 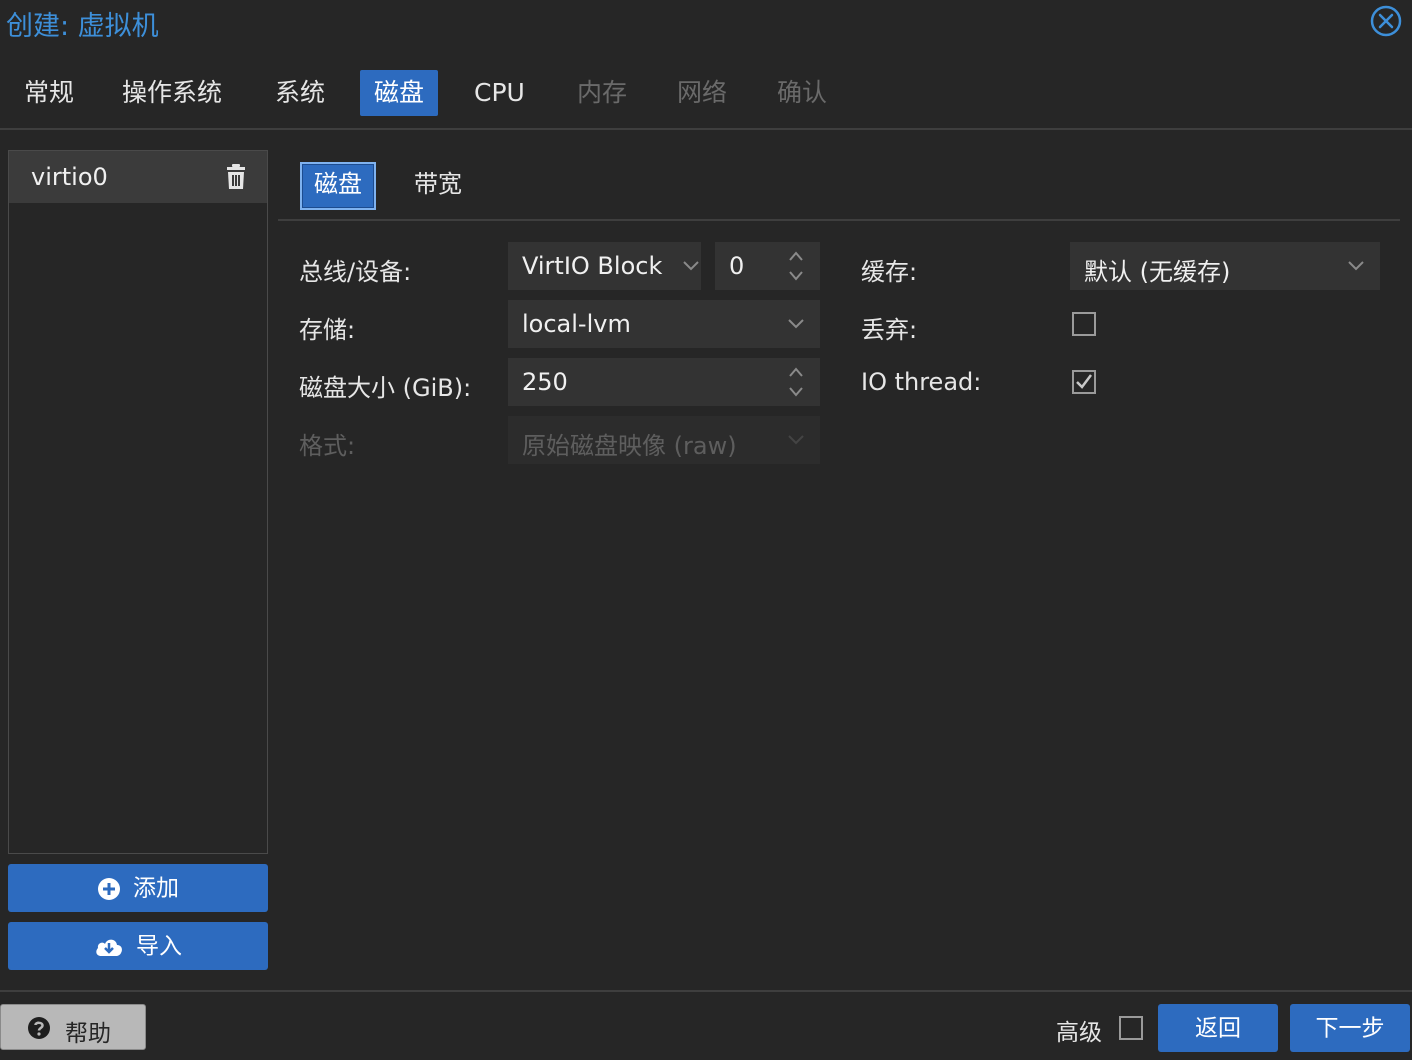 What do you see at coordinates (338, 186) in the screenshot?
I see `subtab-disk: 磁盘` at bounding box center [338, 186].